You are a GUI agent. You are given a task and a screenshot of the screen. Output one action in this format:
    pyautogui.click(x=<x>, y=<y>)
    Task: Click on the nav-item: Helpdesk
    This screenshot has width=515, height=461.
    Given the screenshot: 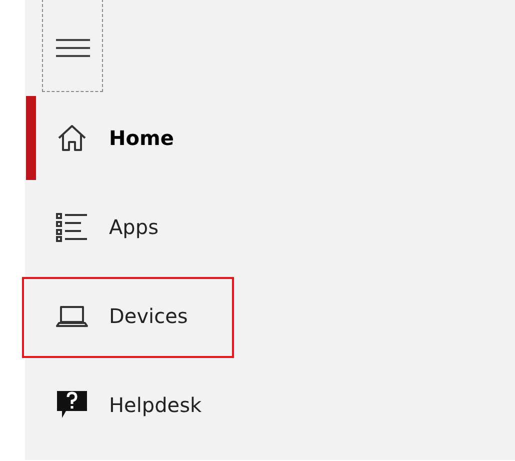 What is the action you would take?
    pyautogui.click(x=146, y=405)
    